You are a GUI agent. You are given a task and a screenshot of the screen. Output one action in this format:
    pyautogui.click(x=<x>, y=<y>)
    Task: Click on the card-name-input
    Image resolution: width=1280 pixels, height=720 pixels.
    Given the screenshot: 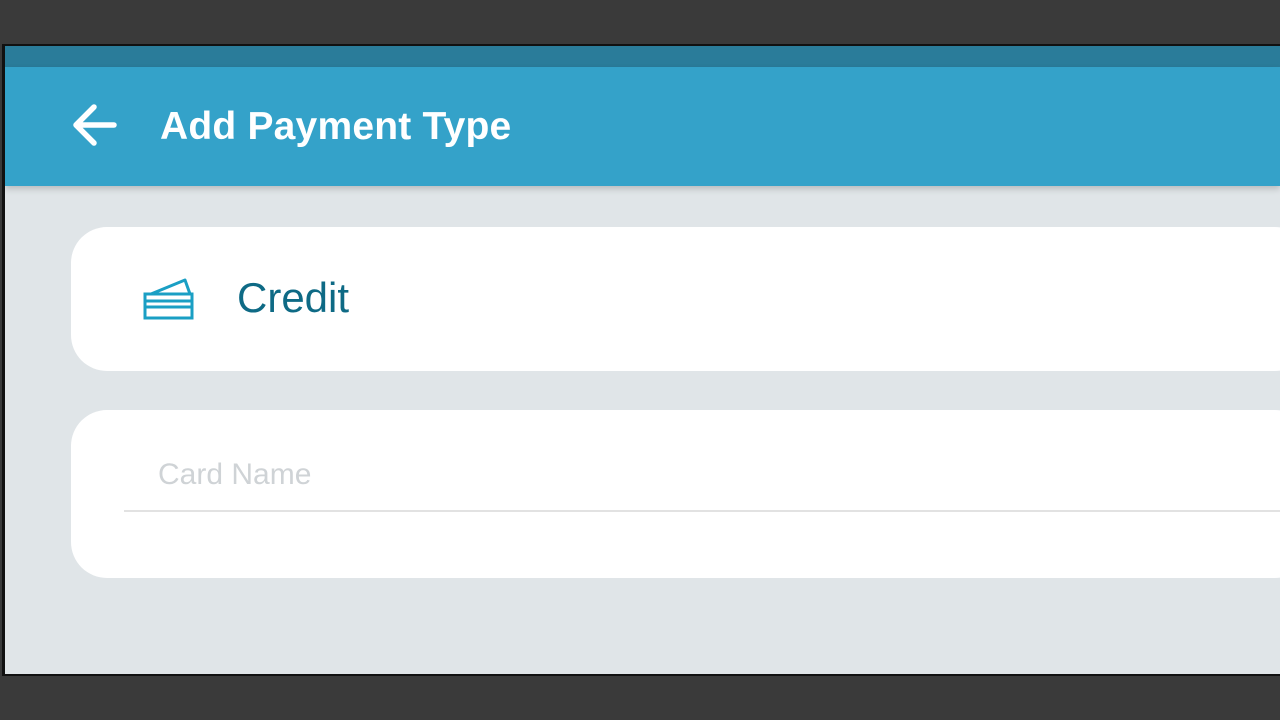 What is the action you would take?
    pyautogui.click(x=702, y=476)
    